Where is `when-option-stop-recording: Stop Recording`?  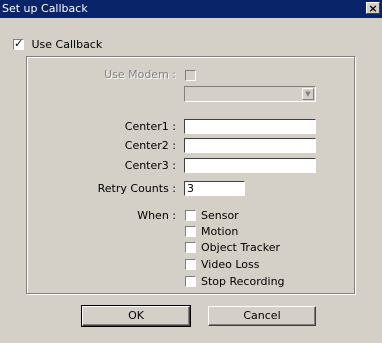 when-option-stop-recording: Stop Recording is located at coordinates (235, 281).